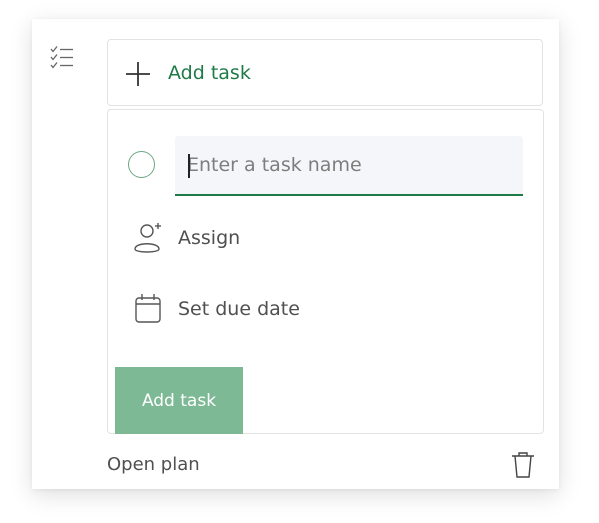  I want to click on trash-icon, so click(523, 465).